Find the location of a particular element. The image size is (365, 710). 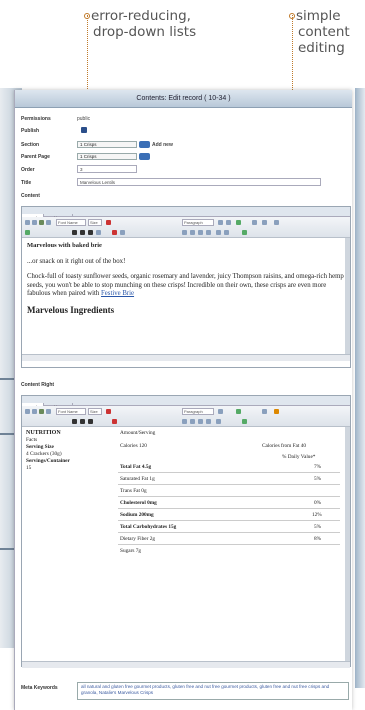

parent-page-button is located at coordinates (144, 156).